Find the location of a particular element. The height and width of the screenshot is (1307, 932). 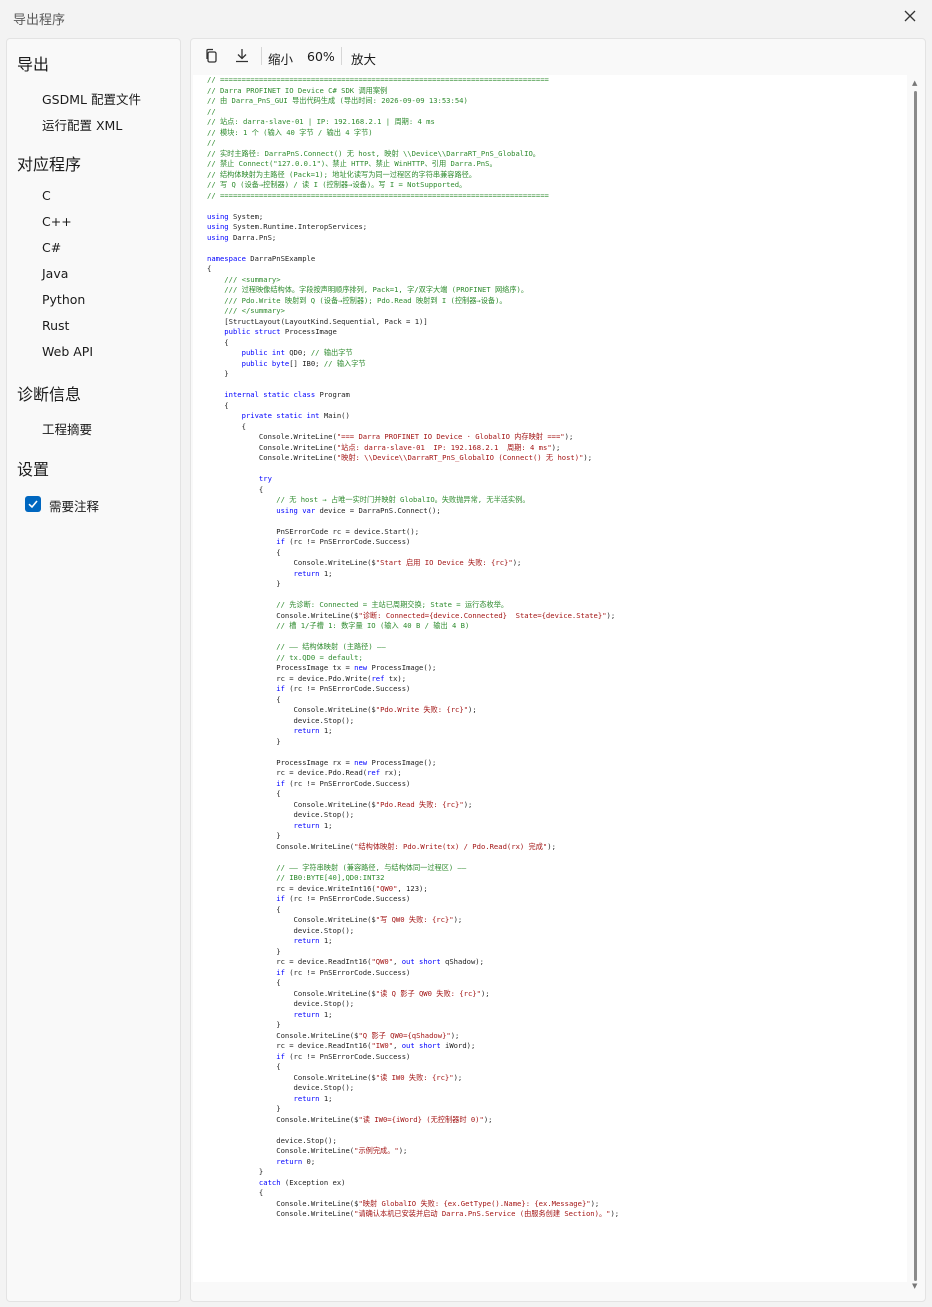

code-token: rc = device.Pdo.Write( is located at coordinates (289, 678).